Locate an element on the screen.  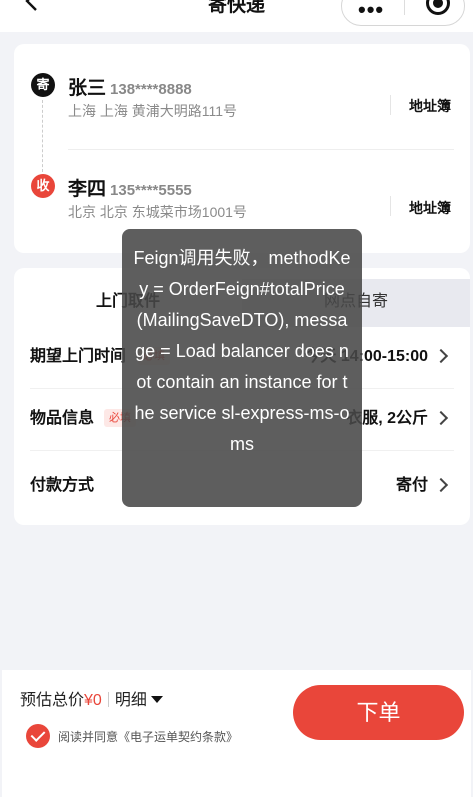
nav-bar: 寄快递 ••• is located at coordinates (236, 16).